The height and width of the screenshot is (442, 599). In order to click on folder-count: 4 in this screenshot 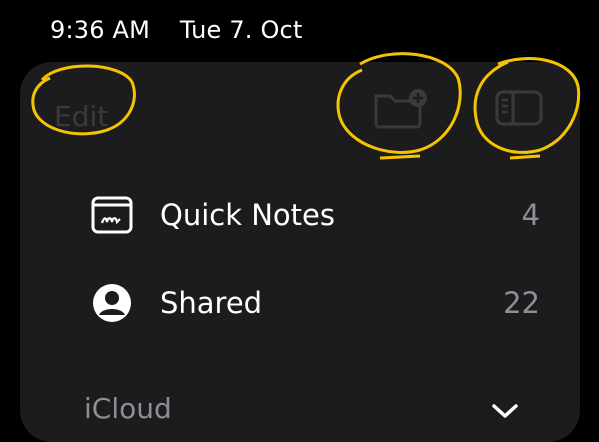, I will do `click(530, 215)`.